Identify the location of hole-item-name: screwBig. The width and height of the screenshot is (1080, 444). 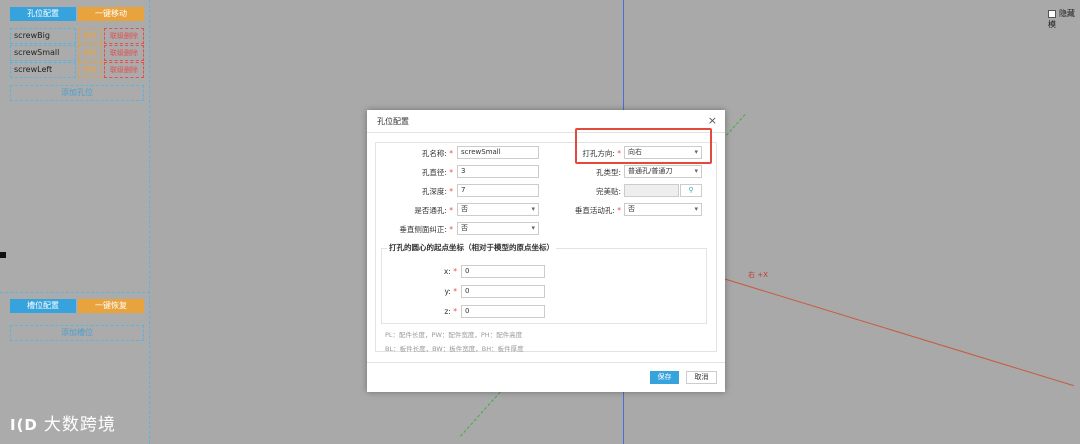
(43, 36).